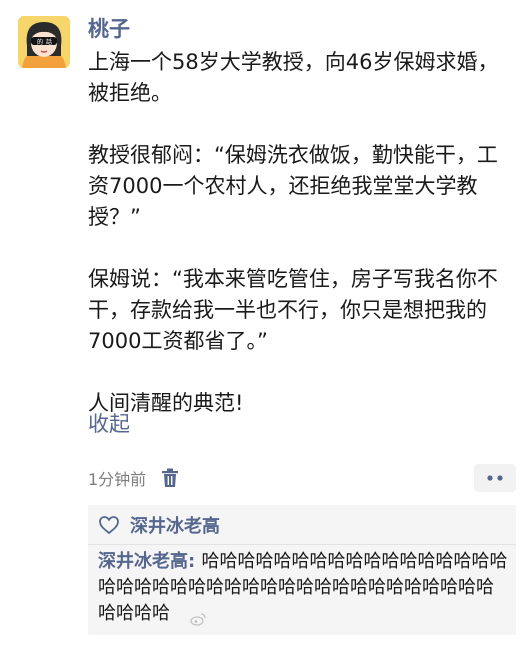 Image resolution: width=531 pixels, height=648 pixels. I want to click on trash-icon, so click(170, 478).